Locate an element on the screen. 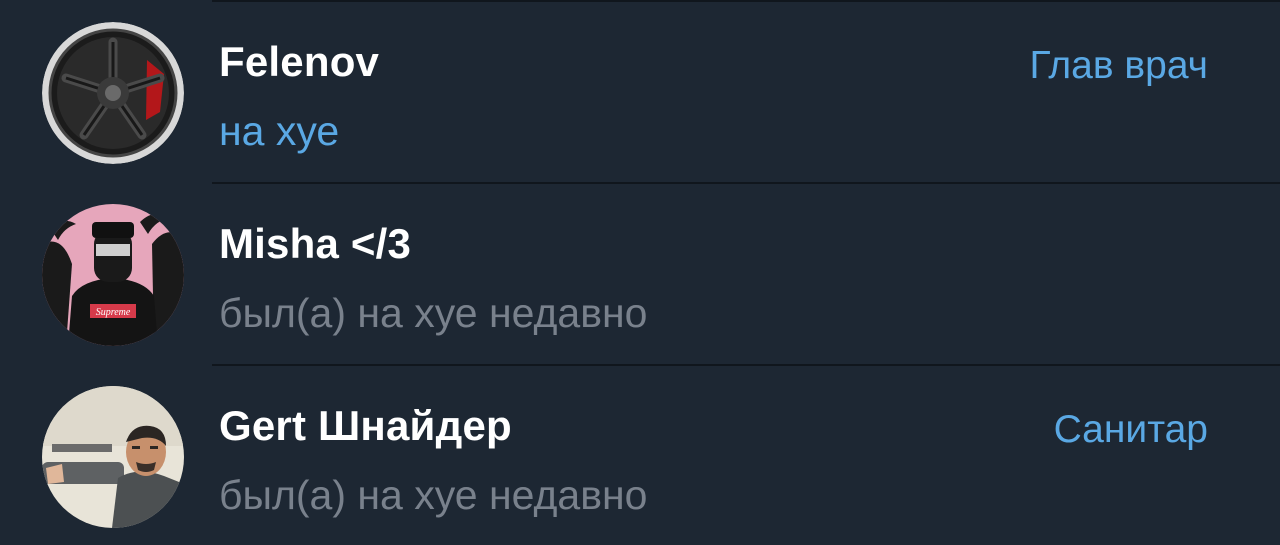  member-status: на хуе is located at coordinates (279, 131).